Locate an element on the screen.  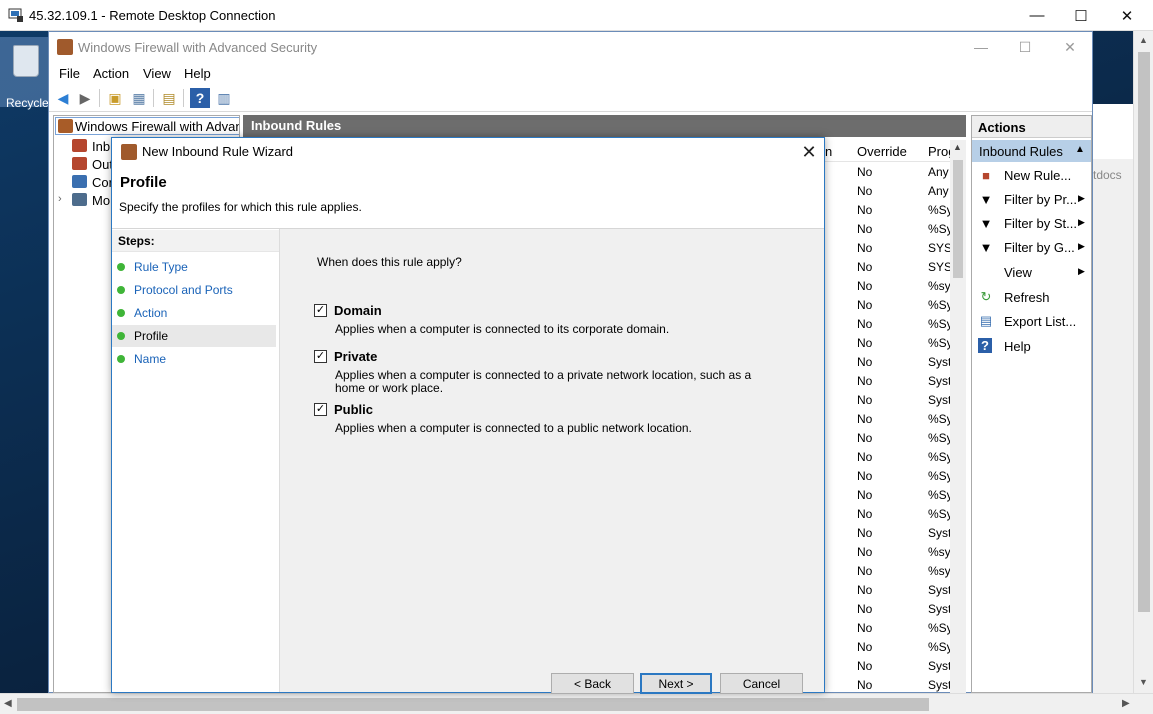
forward-arrow-icon: ▶ is located at coordinates (85, 98).